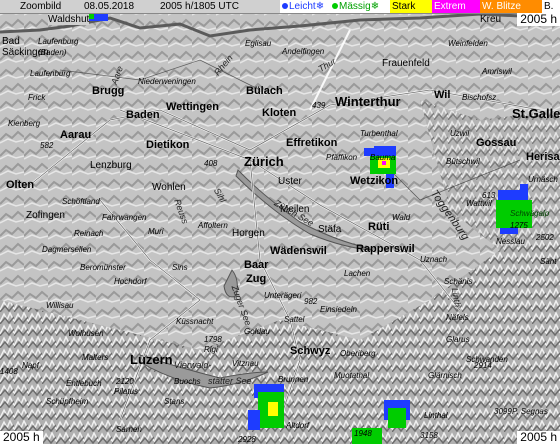 The width and height of the screenshot is (560, 444). I want to click on place-label: Baden, so click(143, 115).